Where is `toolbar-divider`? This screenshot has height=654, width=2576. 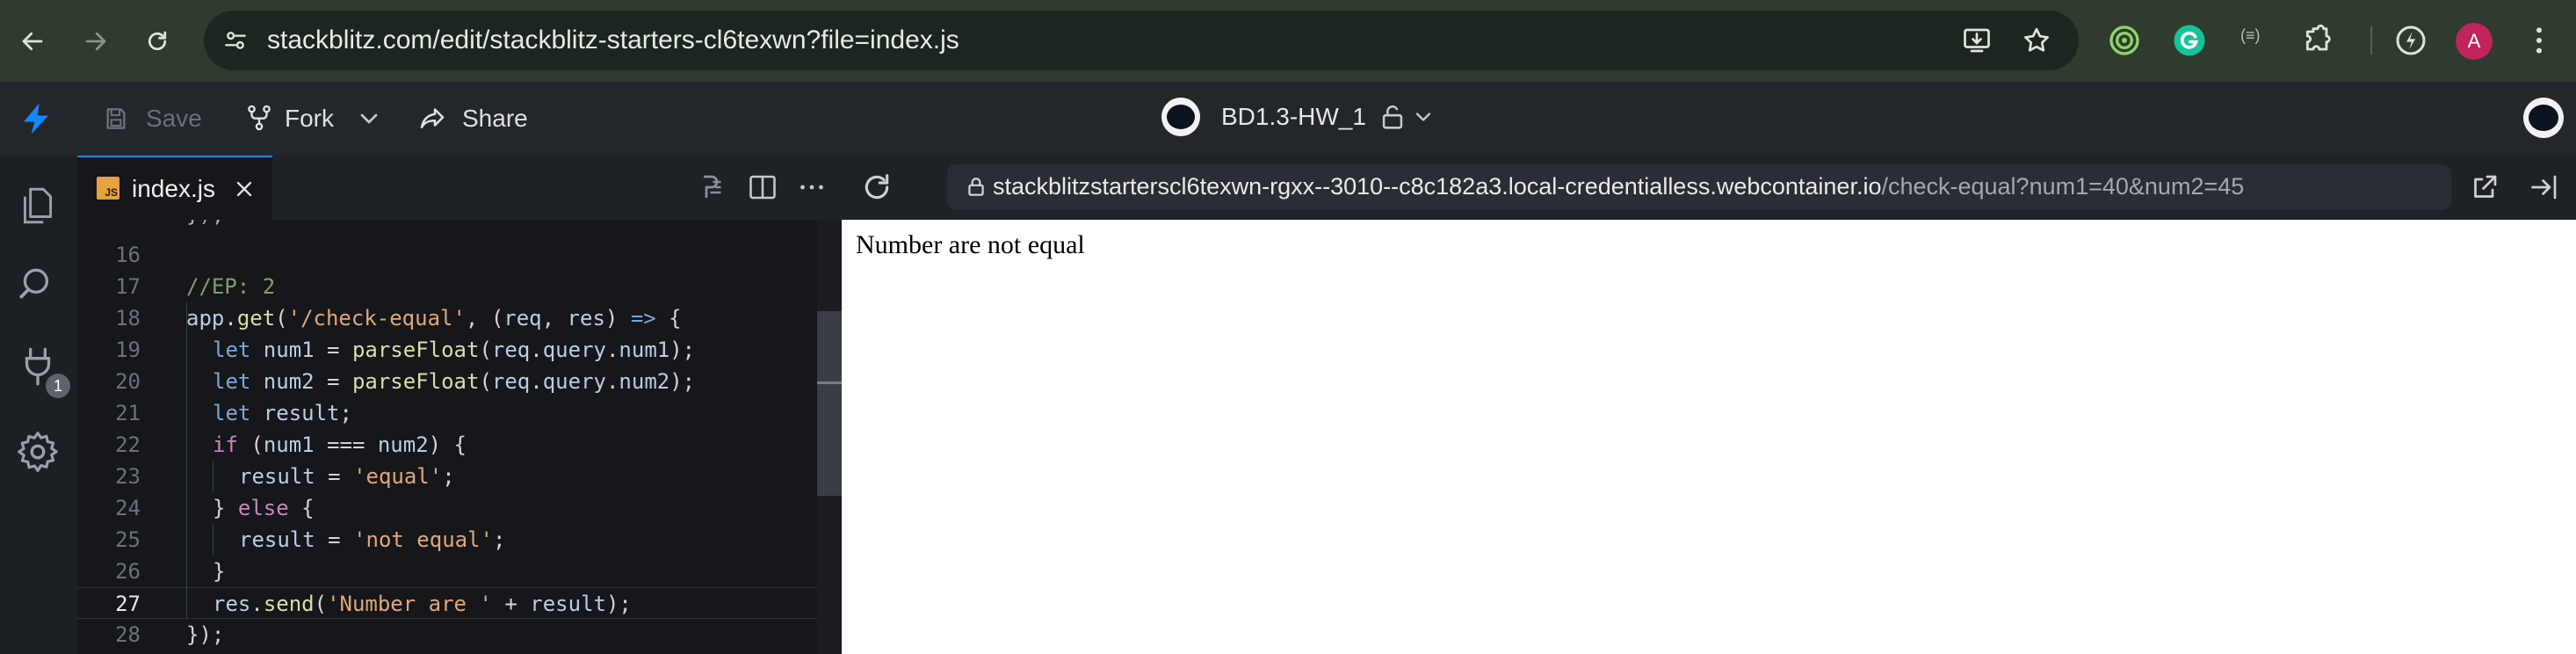 toolbar-divider is located at coordinates (2371, 40).